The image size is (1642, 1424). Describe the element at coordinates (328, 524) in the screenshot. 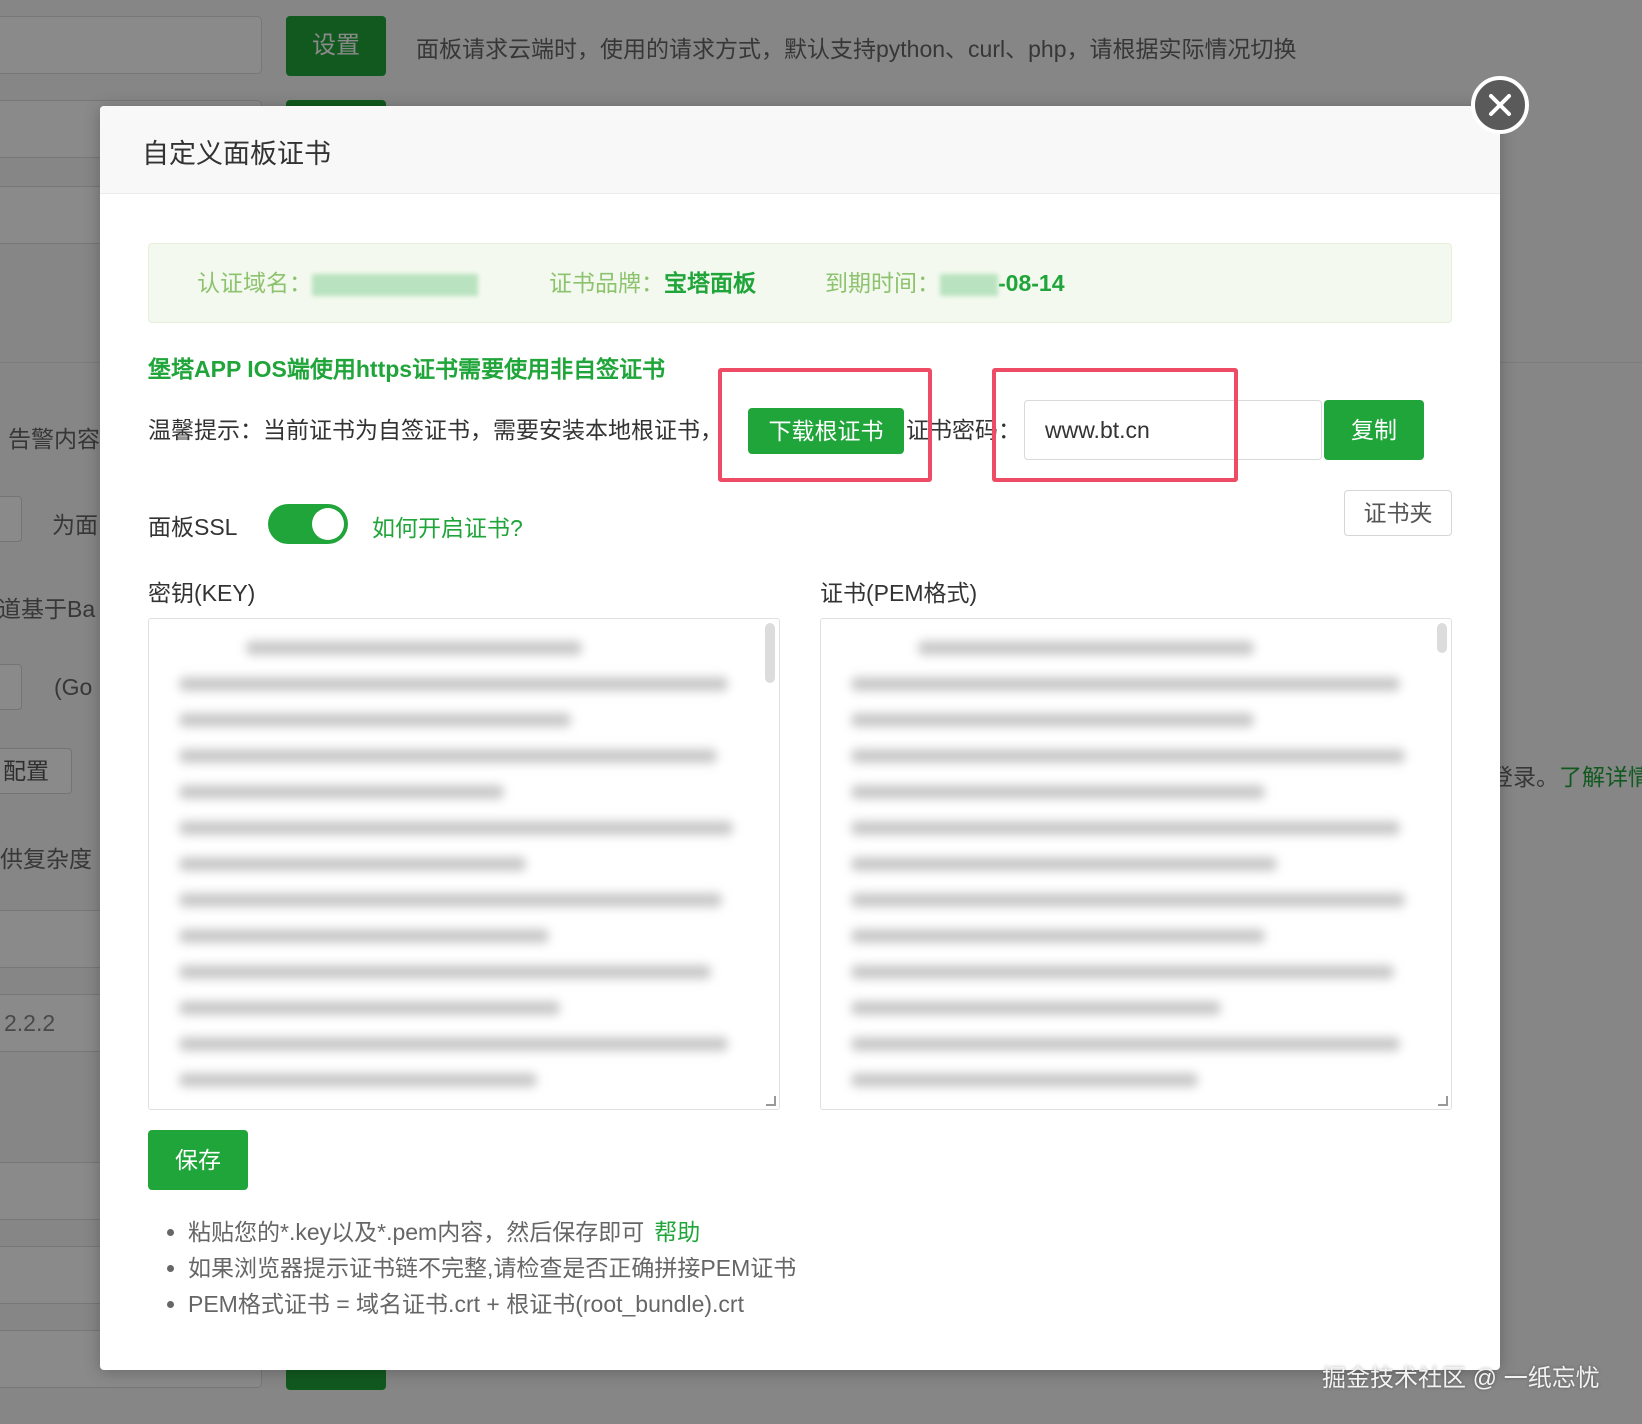

I see `toggle-knob` at that location.